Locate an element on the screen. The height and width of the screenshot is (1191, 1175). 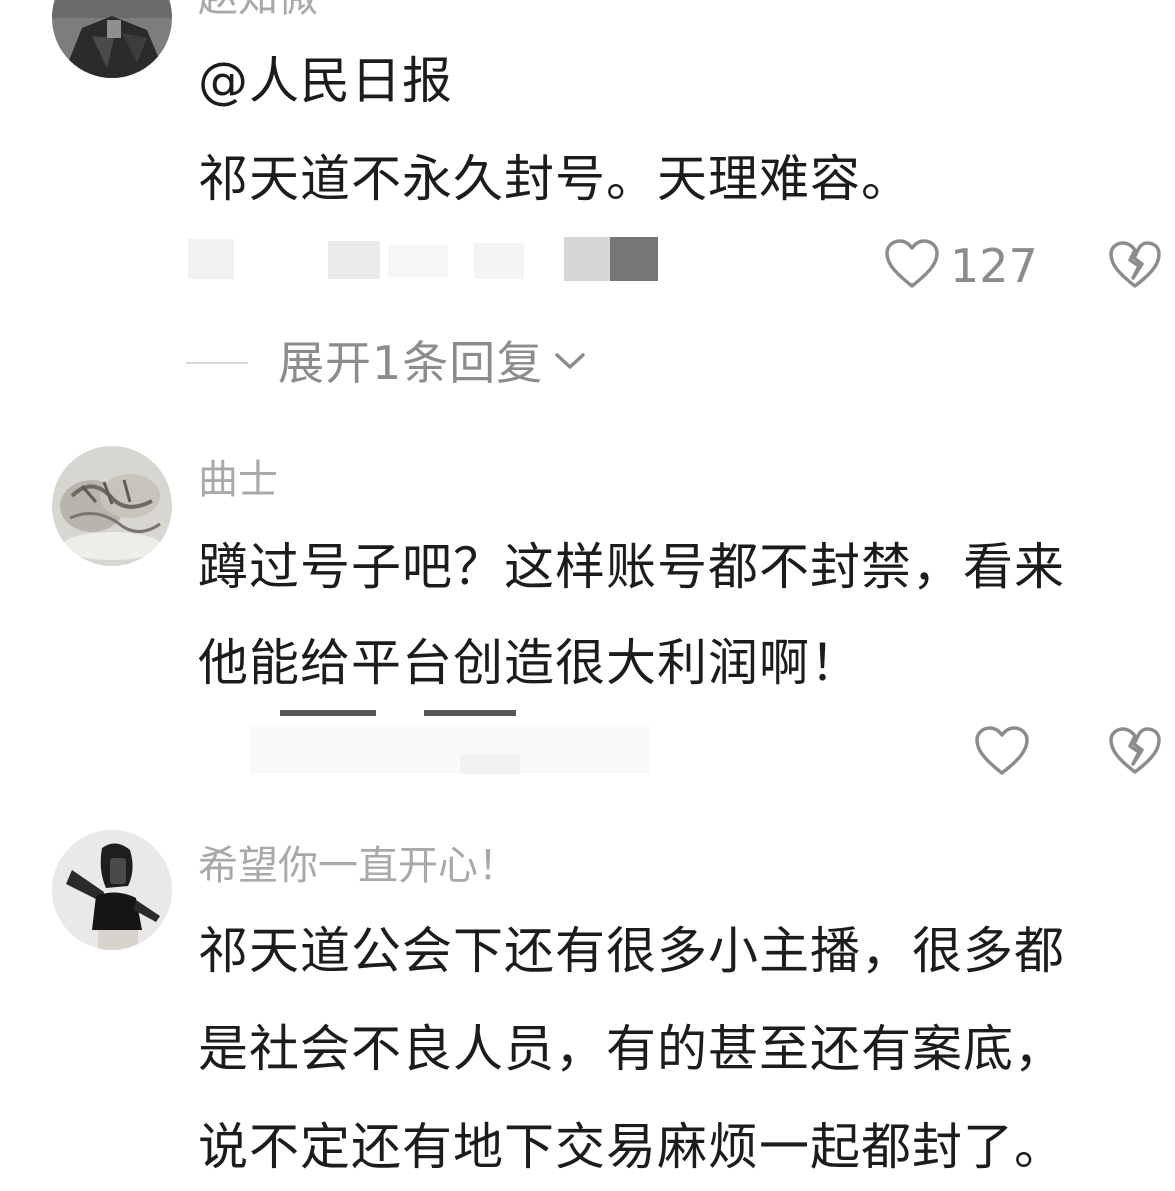
like-button: 127 is located at coordinates (961, 266).